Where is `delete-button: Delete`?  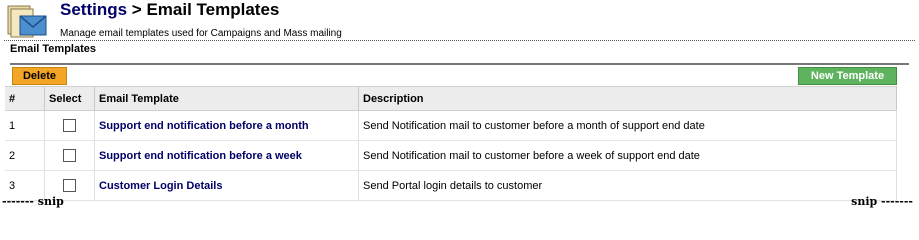
delete-button: Delete is located at coordinates (39, 76).